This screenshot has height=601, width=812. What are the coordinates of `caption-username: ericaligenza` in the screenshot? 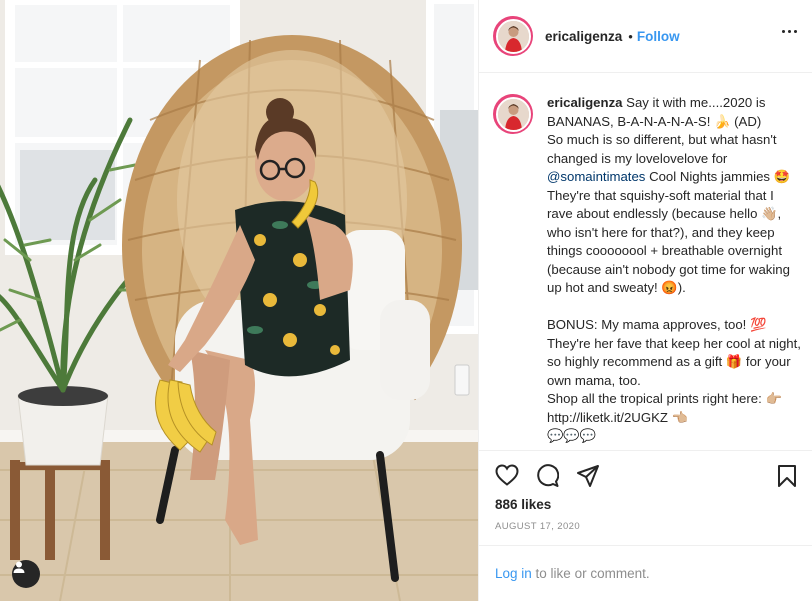 It's located at (585, 102).